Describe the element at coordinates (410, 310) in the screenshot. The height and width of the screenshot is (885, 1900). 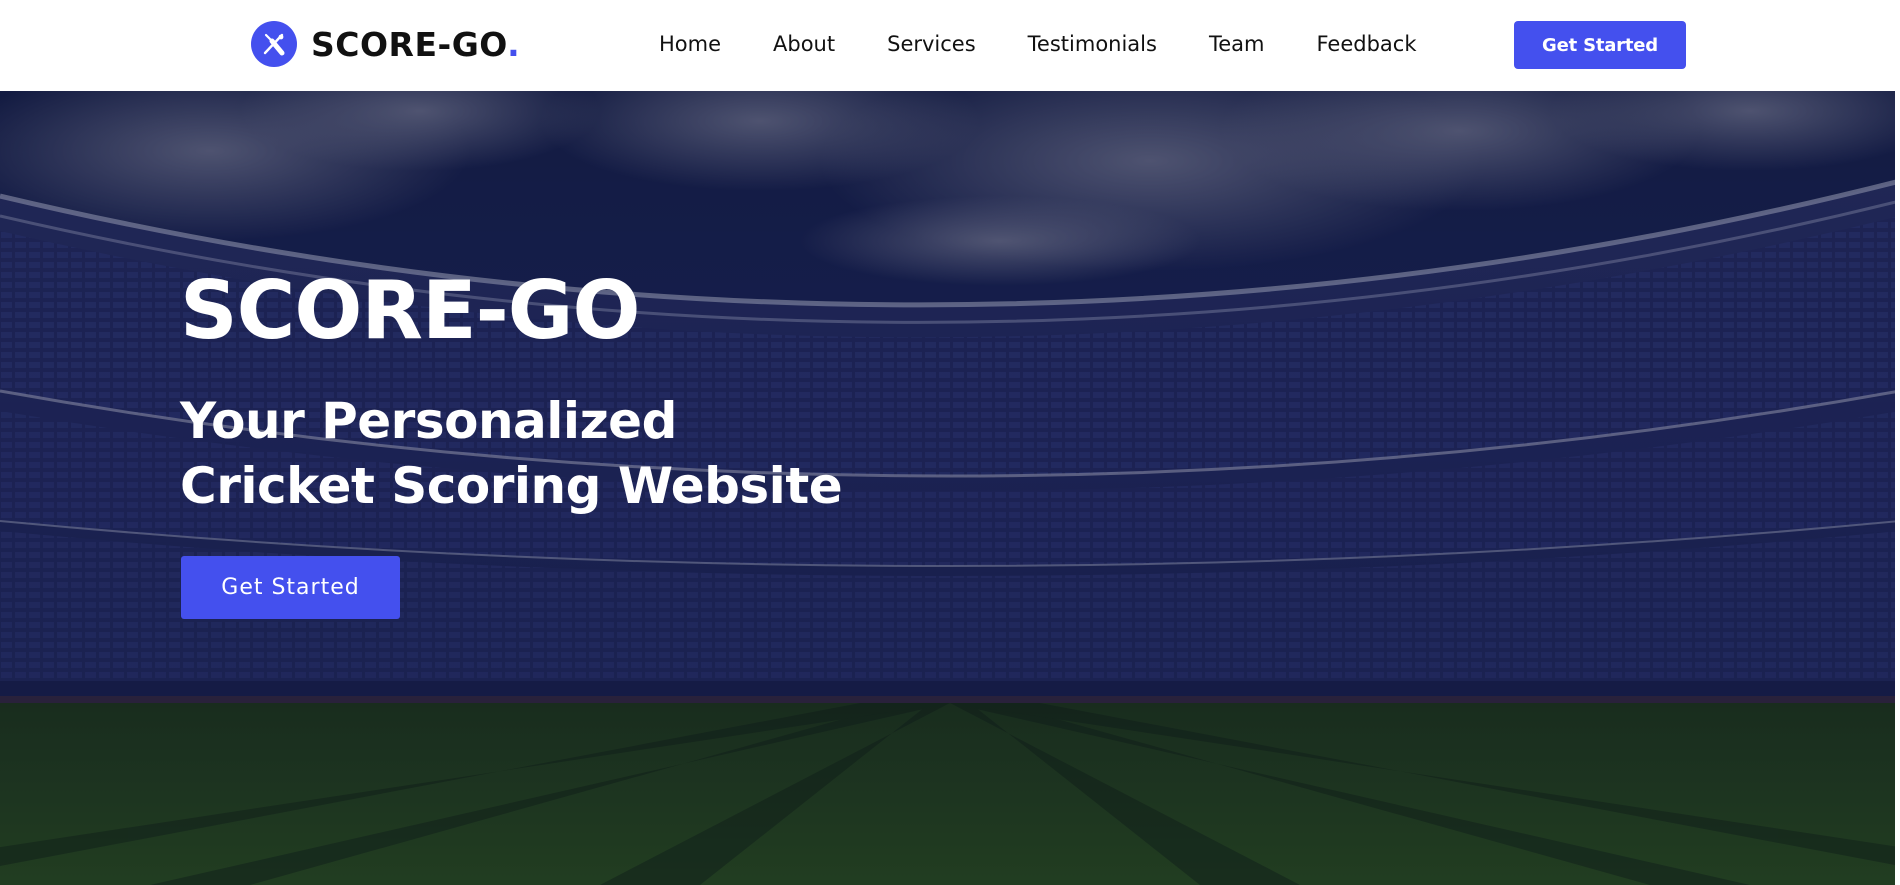
I see `hero-title: SCORE-GO` at that location.